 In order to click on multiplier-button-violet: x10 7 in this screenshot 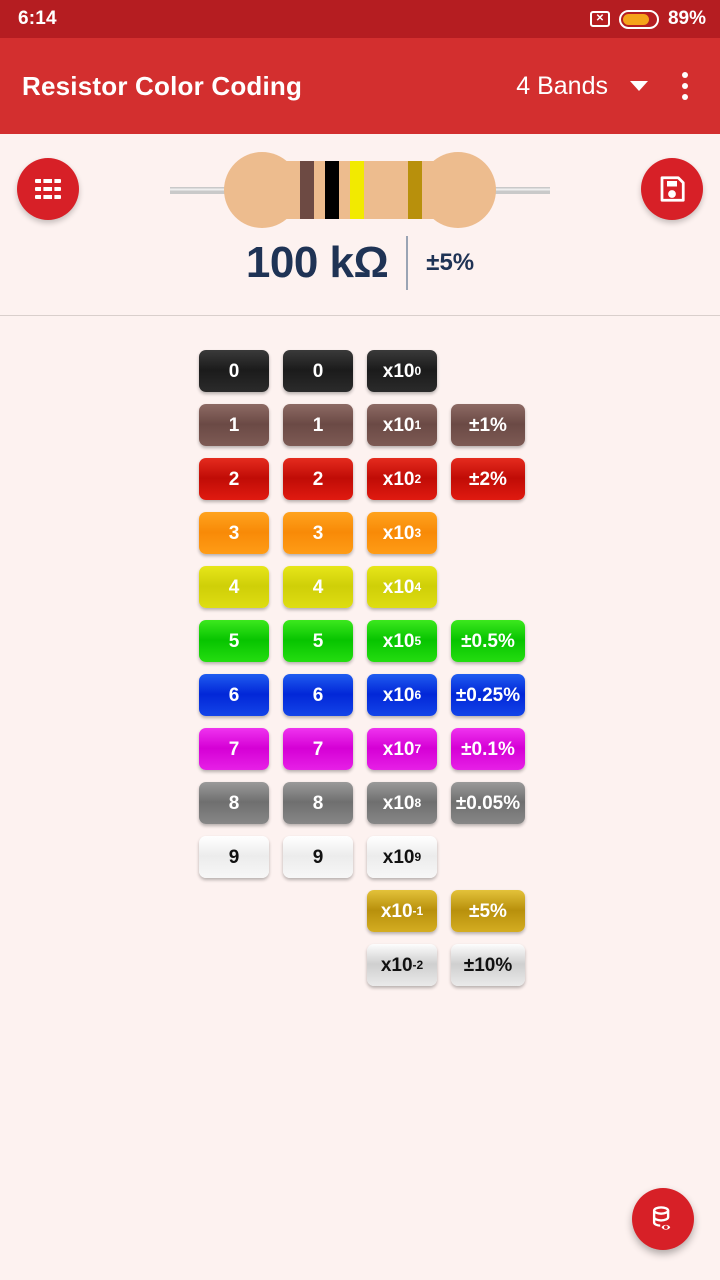, I will do `click(402, 749)`.